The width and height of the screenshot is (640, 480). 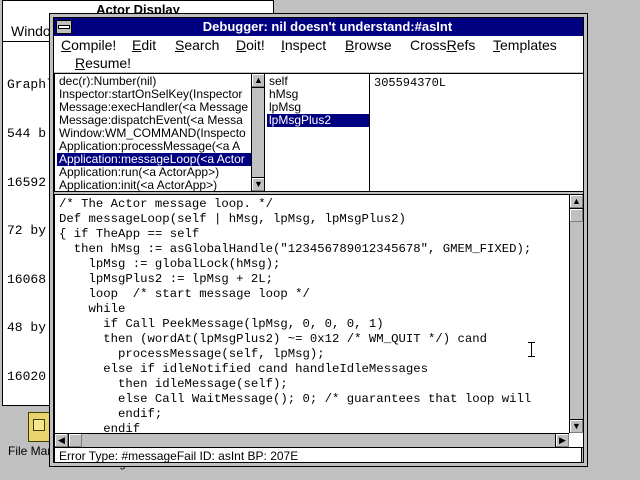 I want to click on menu-resume: Resume!, so click(x=103, y=63).